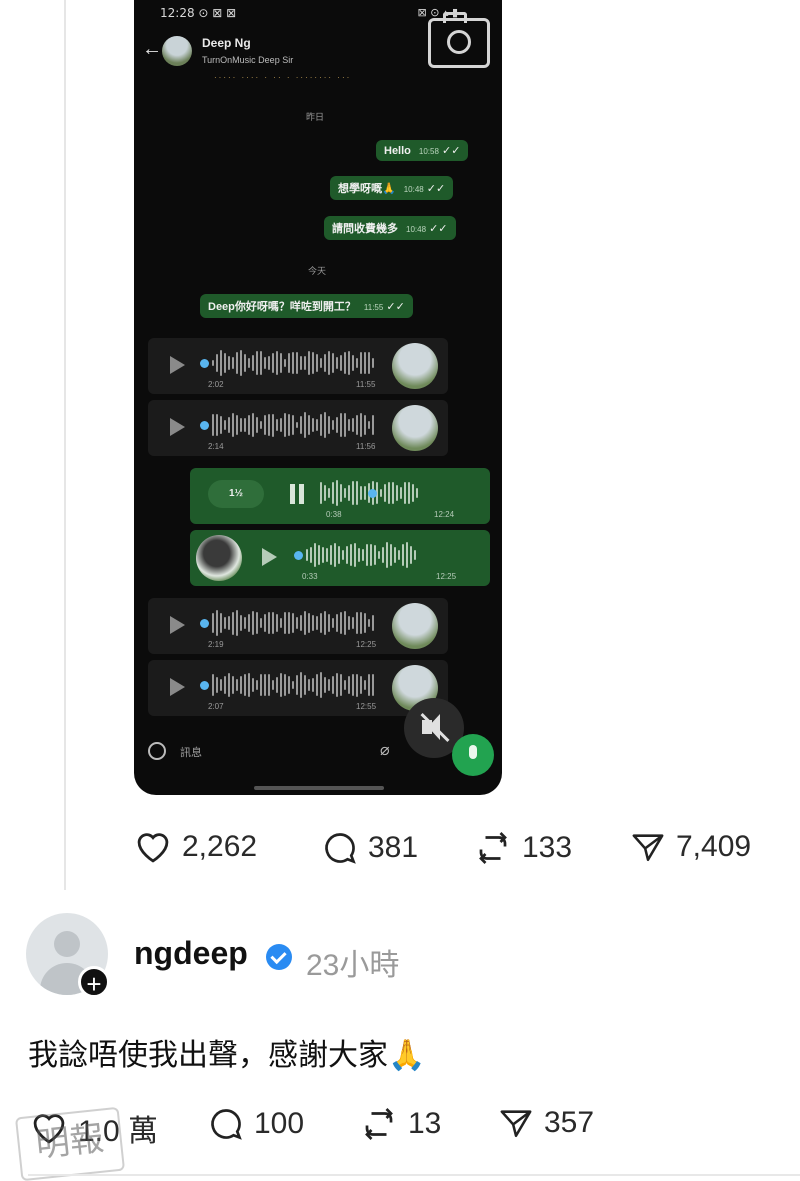 The image size is (800, 1181). What do you see at coordinates (385, 750) in the screenshot?
I see `attachment-icon: ⌀` at bounding box center [385, 750].